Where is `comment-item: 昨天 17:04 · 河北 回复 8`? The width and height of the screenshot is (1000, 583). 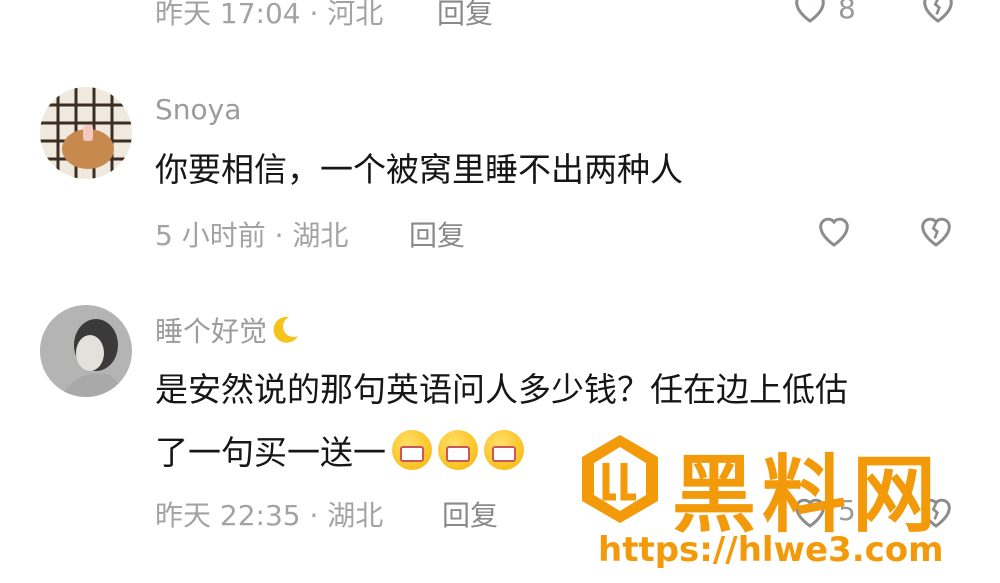
comment-item: 昨天 17:04 · 河北 回复 8 is located at coordinates (500, 20).